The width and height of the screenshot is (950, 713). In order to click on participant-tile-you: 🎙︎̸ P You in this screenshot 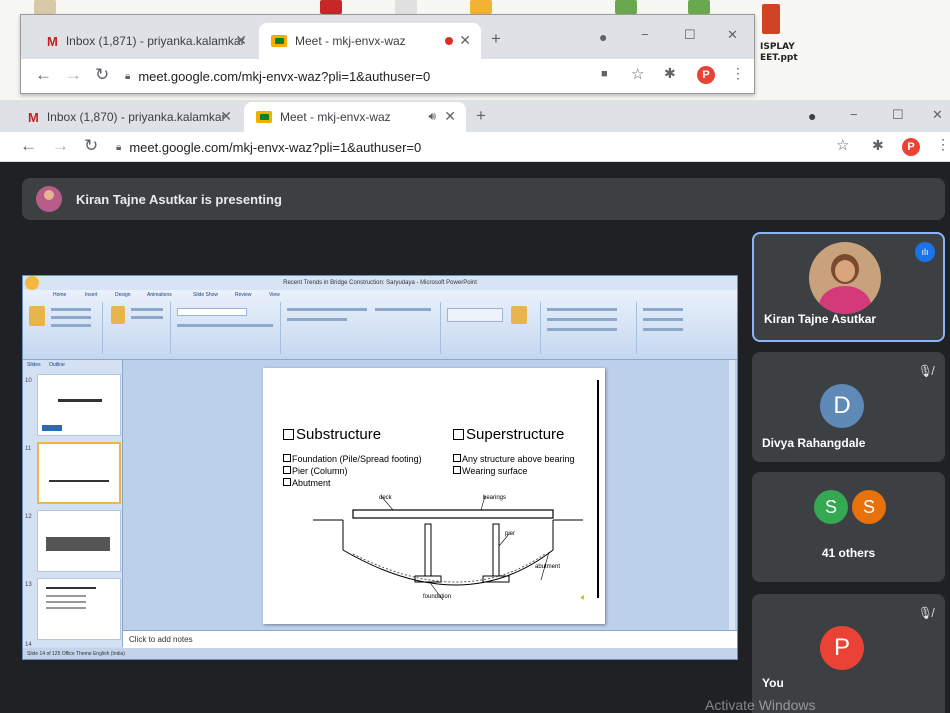, I will do `click(848, 653)`.